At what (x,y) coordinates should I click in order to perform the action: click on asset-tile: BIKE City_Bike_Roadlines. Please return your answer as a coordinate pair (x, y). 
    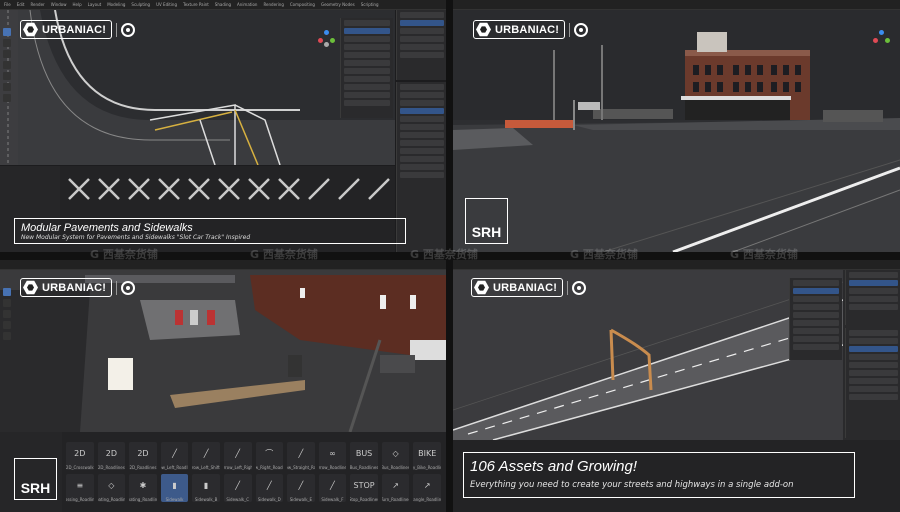
    Looking at the image, I should click on (427, 456).